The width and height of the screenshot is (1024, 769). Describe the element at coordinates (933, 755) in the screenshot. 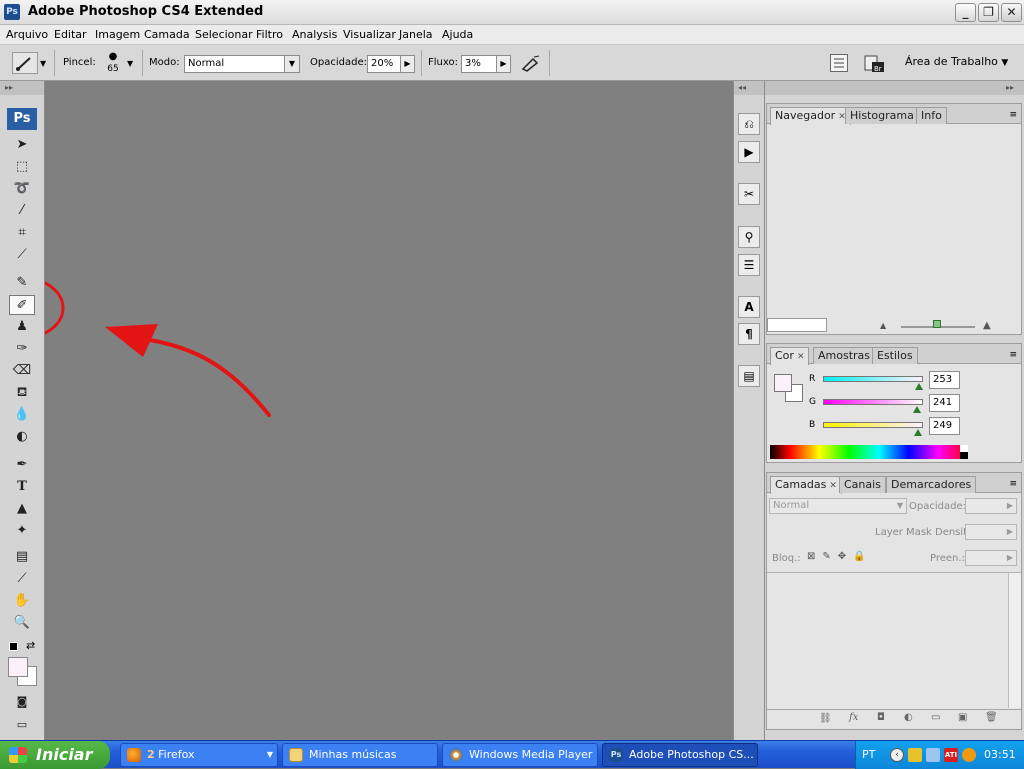

I see `network-icon` at that location.